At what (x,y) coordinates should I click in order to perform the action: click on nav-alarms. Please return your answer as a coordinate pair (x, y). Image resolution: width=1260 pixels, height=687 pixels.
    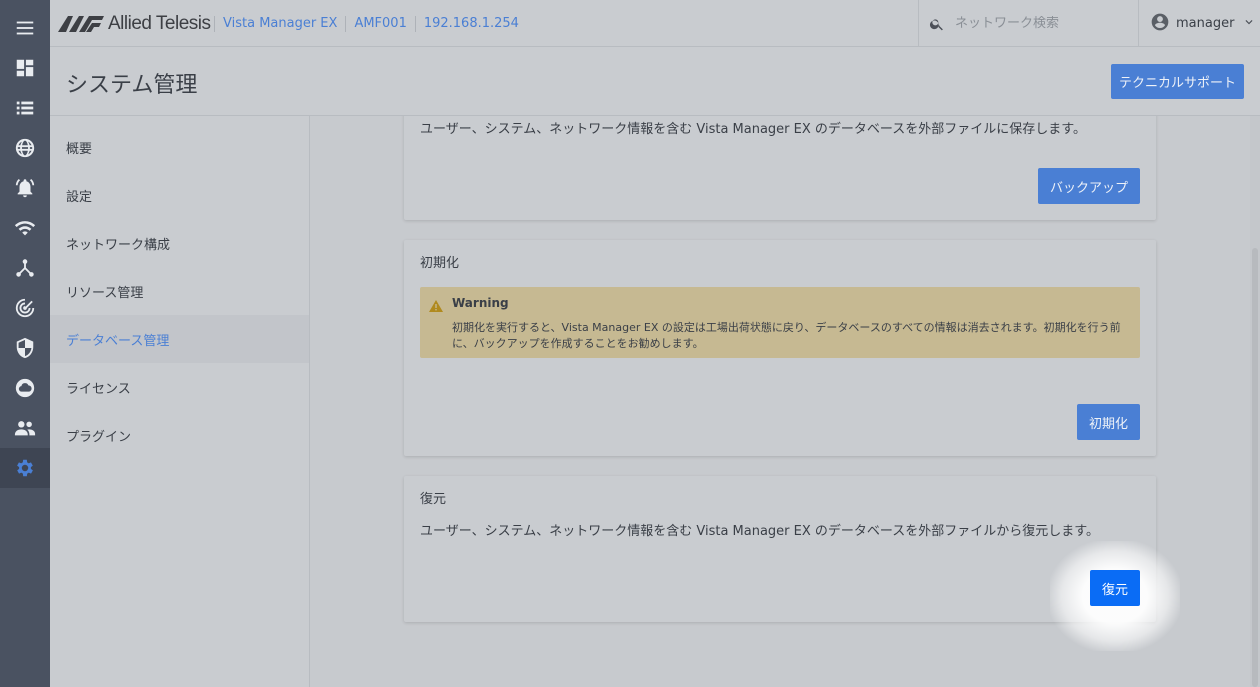
    Looking at the image, I should click on (25, 188).